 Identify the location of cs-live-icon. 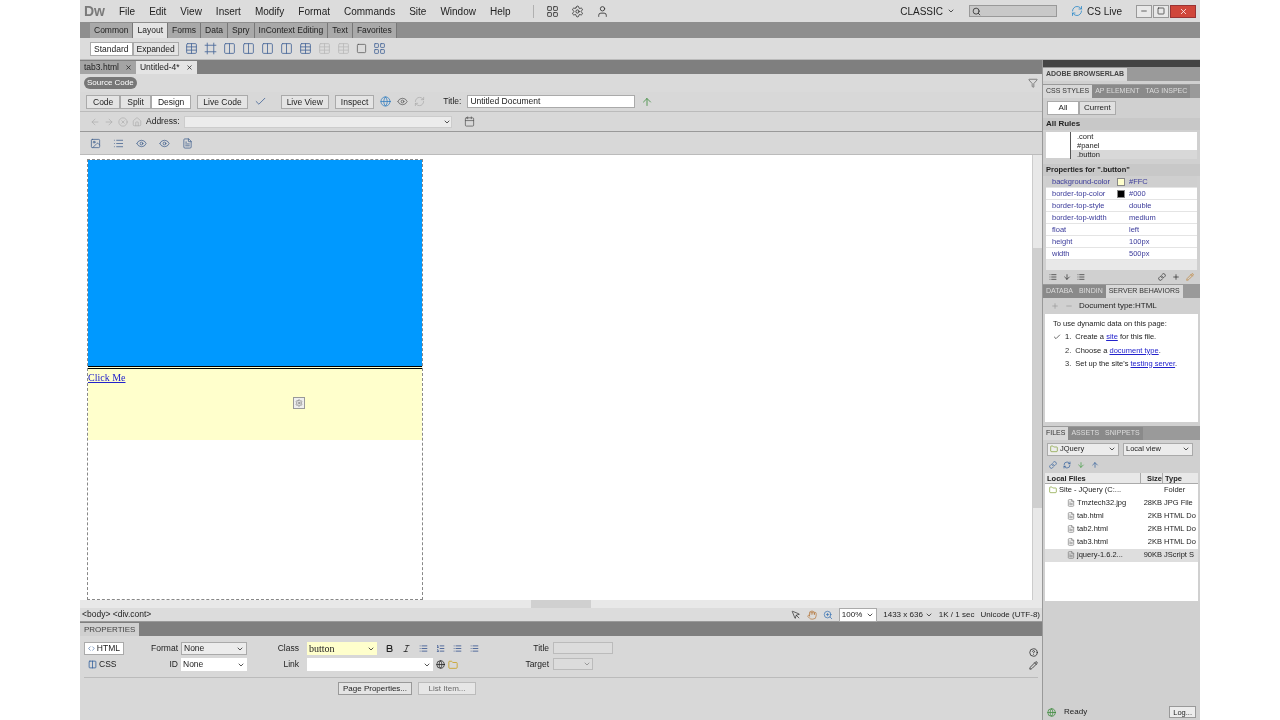
(1077, 11).